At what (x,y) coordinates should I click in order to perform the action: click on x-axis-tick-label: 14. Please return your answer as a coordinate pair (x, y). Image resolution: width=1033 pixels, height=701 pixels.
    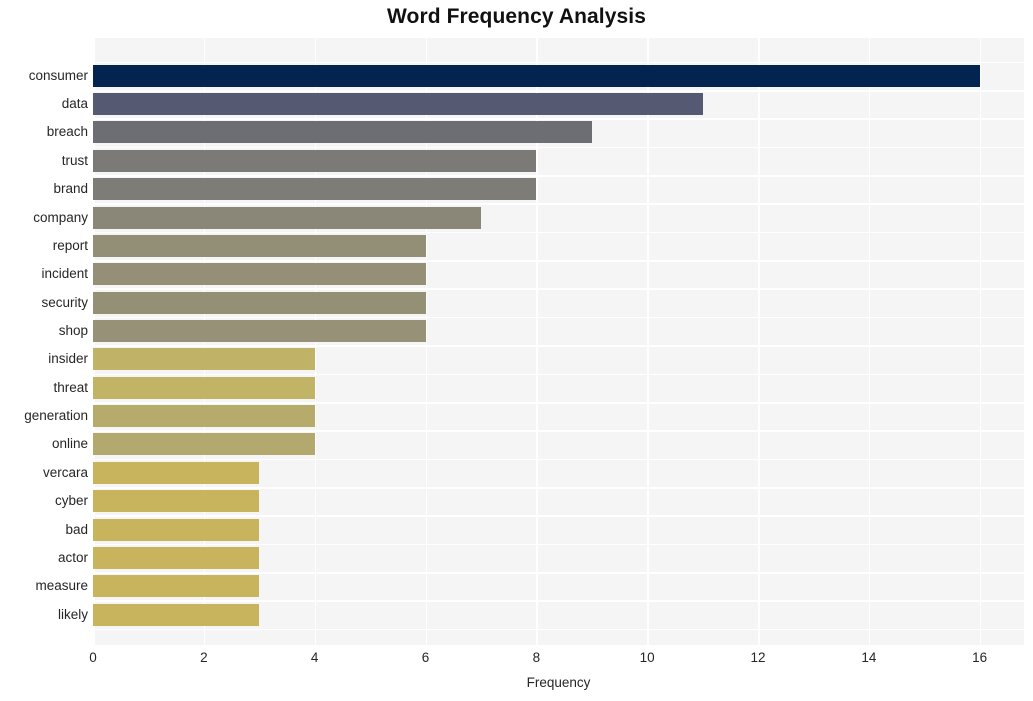
    Looking at the image, I should click on (869, 657).